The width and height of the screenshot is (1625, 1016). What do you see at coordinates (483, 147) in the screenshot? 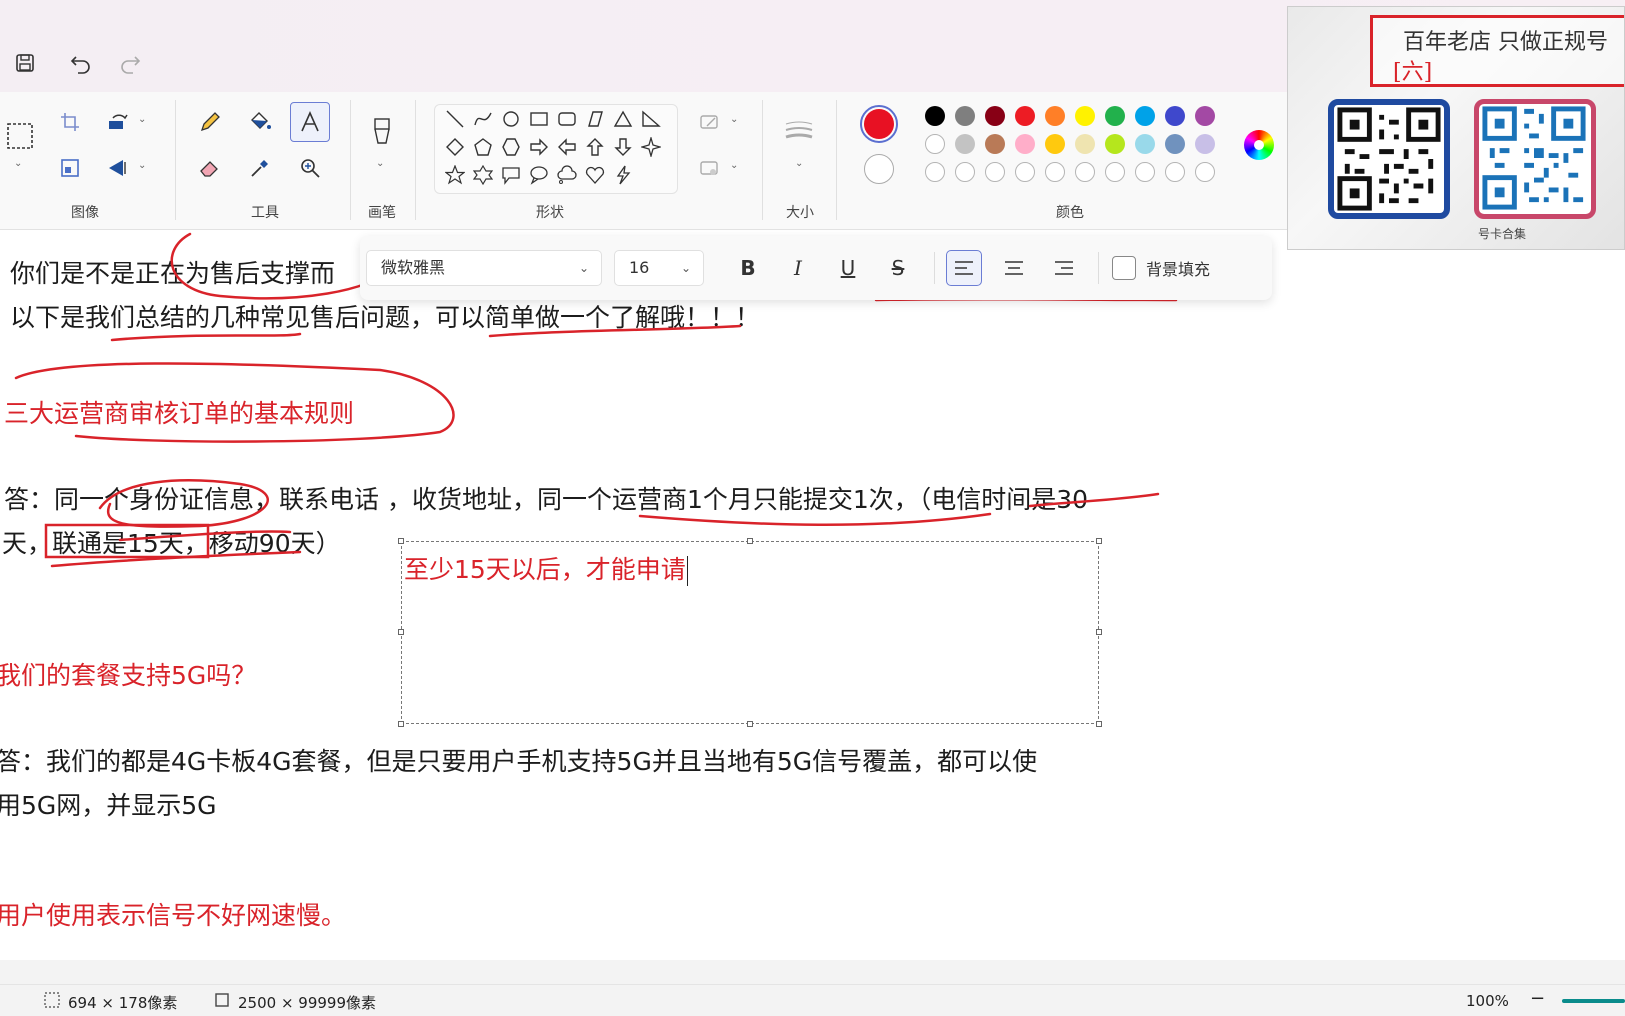
I see `pentagon-shape-icon` at bounding box center [483, 147].